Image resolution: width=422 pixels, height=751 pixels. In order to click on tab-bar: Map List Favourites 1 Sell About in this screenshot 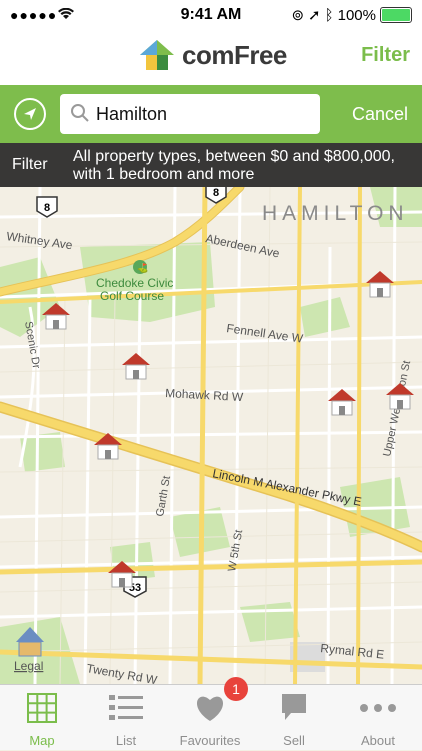, I will do `click(211, 714)`.